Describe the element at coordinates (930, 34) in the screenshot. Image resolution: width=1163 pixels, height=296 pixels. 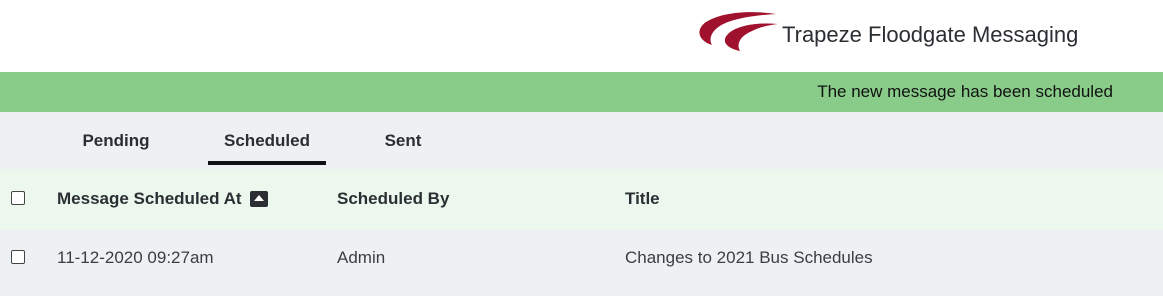
I see `app-title: Trapeze Floodgate Messaging` at that location.